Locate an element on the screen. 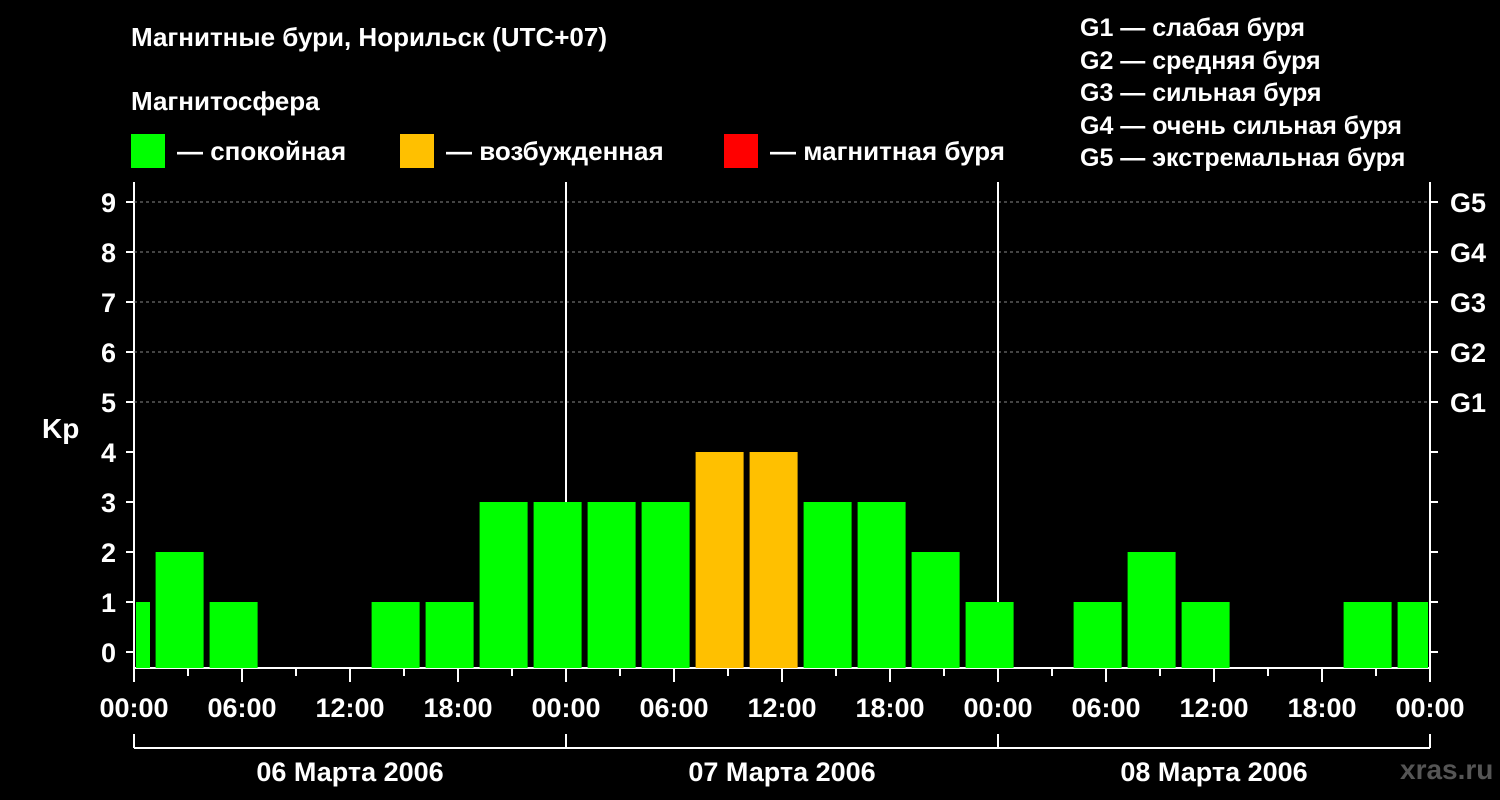 The image size is (1500, 800). storm-level-label: G1 is located at coordinates (1468, 403).